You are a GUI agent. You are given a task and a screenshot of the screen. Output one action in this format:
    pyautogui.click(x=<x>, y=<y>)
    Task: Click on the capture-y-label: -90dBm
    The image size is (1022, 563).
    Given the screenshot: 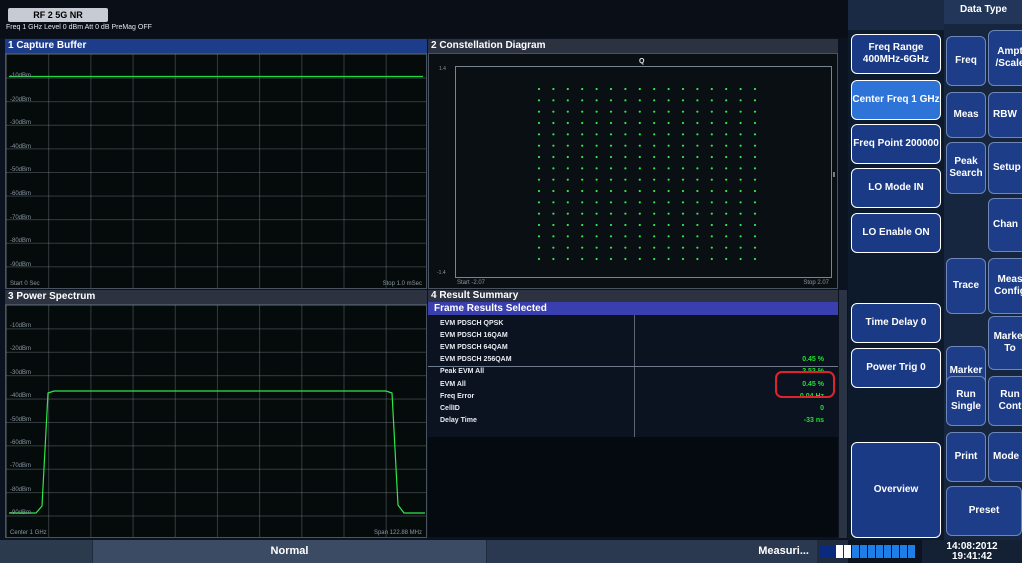 What is the action you would take?
    pyautogui.click(x=21, y=264)
    